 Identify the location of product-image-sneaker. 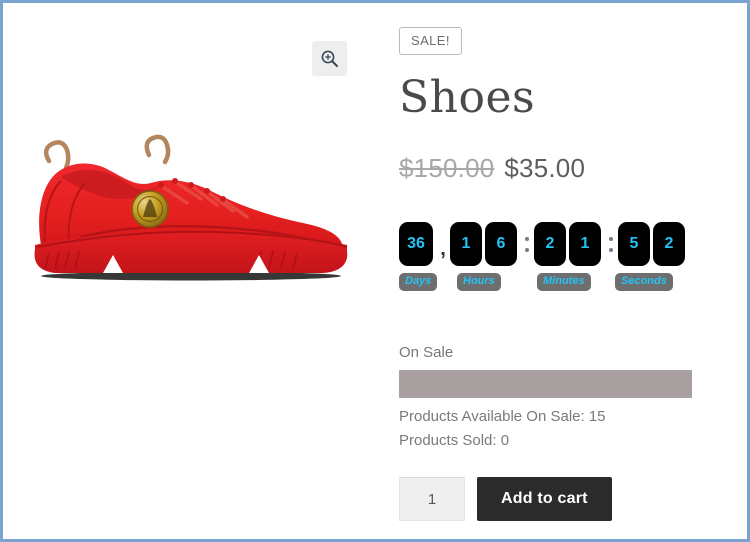
(183, 212).